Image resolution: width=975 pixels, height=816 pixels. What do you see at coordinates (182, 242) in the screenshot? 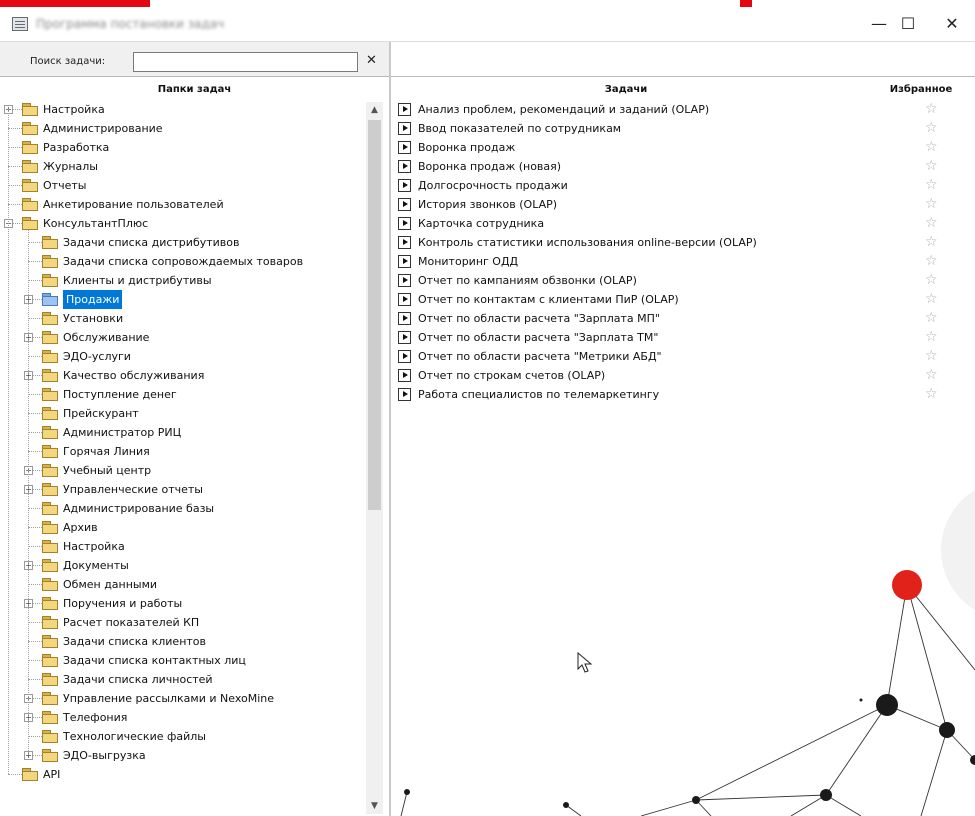
I see `tree-item: Задачи списка дистрибутивов` at bounding box center [182, 242].